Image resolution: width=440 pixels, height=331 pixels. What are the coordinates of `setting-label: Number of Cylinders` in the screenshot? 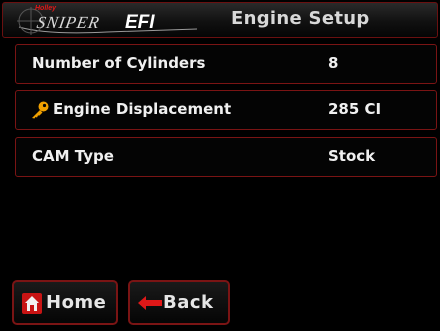 It's located at (119, 63).